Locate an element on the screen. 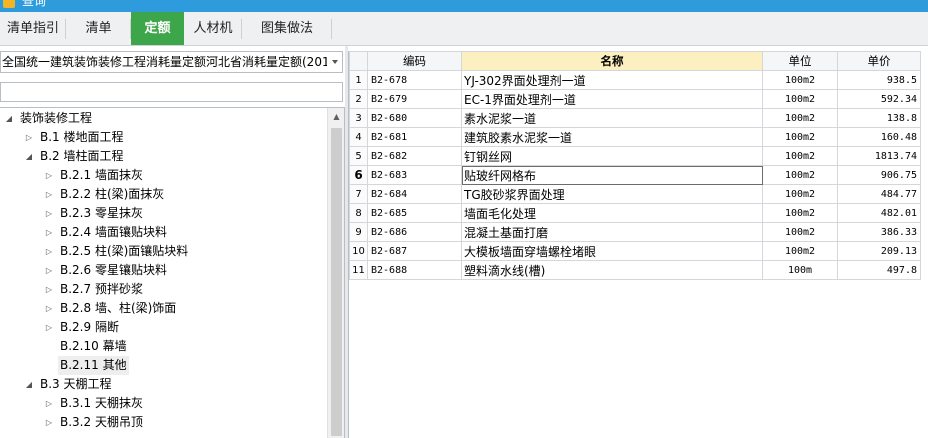 The width and height of the screenshot is (928, 438). table-row: 4 B2-681 建筑胶素水泥浆一道 100m2 160.48 is located at coordinates (635, 137).